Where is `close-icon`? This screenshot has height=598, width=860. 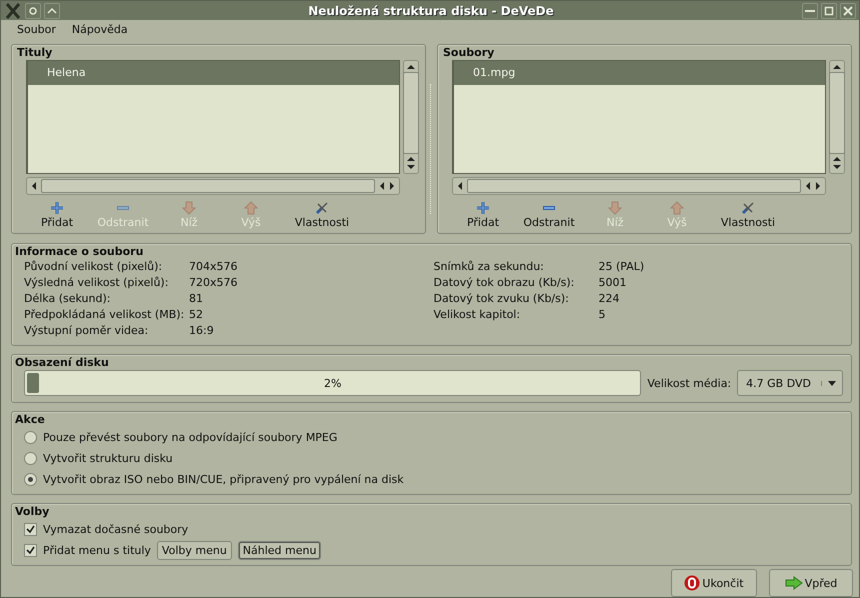
close-icon is located at coordinates (848, 11).